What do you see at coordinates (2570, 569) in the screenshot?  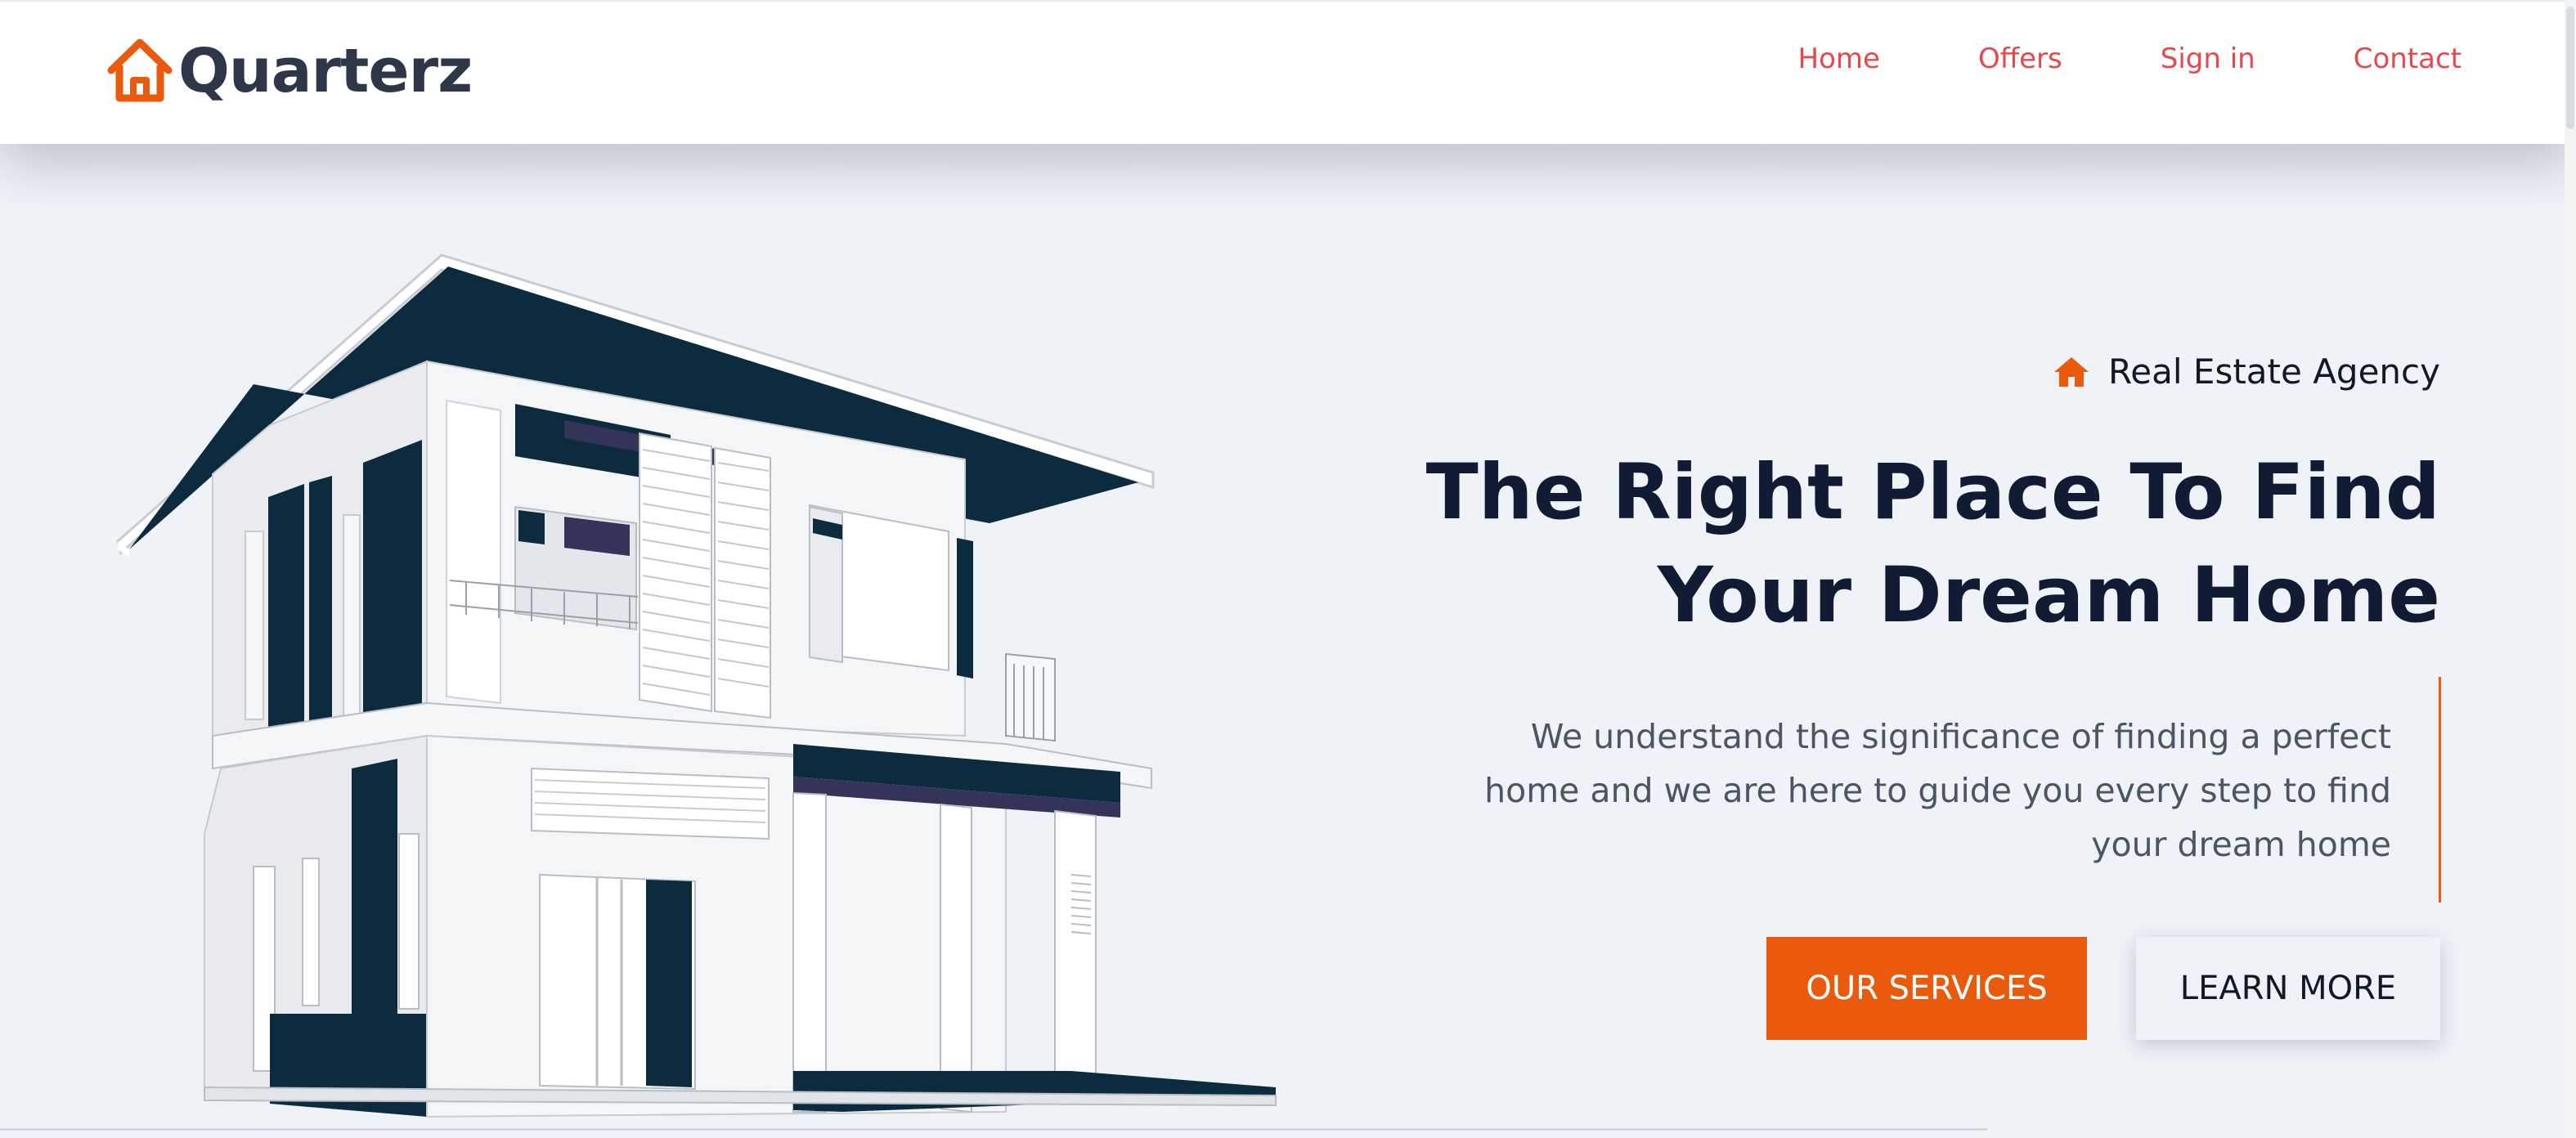 I see `page-scrollbar` at bounding box center [2570, 569].